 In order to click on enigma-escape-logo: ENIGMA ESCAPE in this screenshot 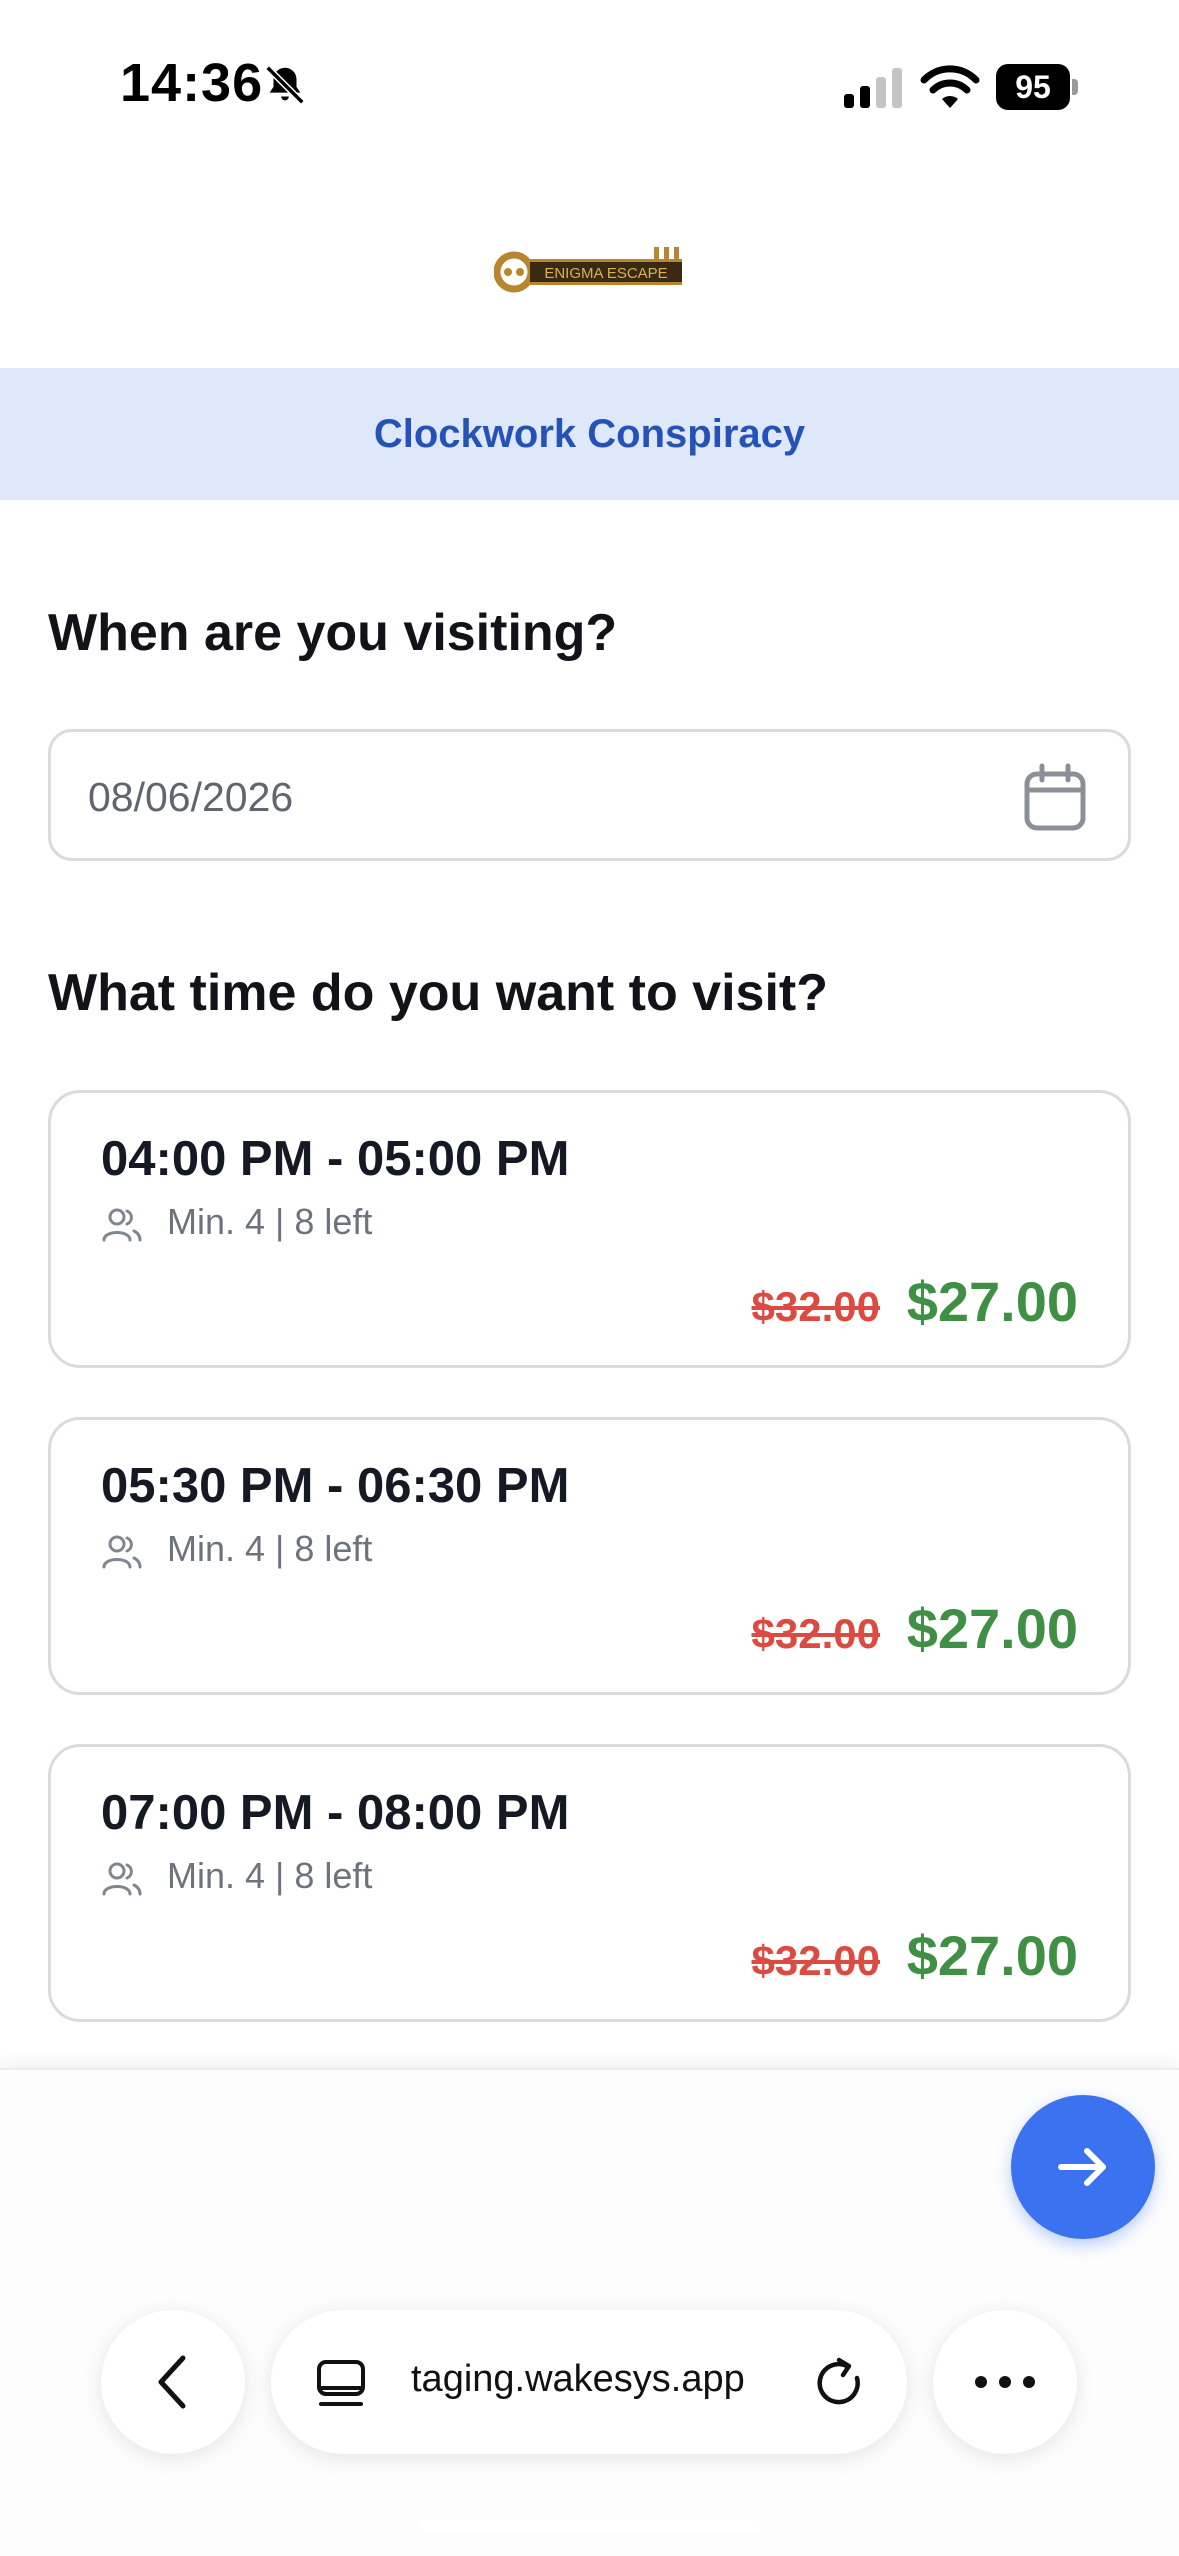, I will do `click(588, 270)`.